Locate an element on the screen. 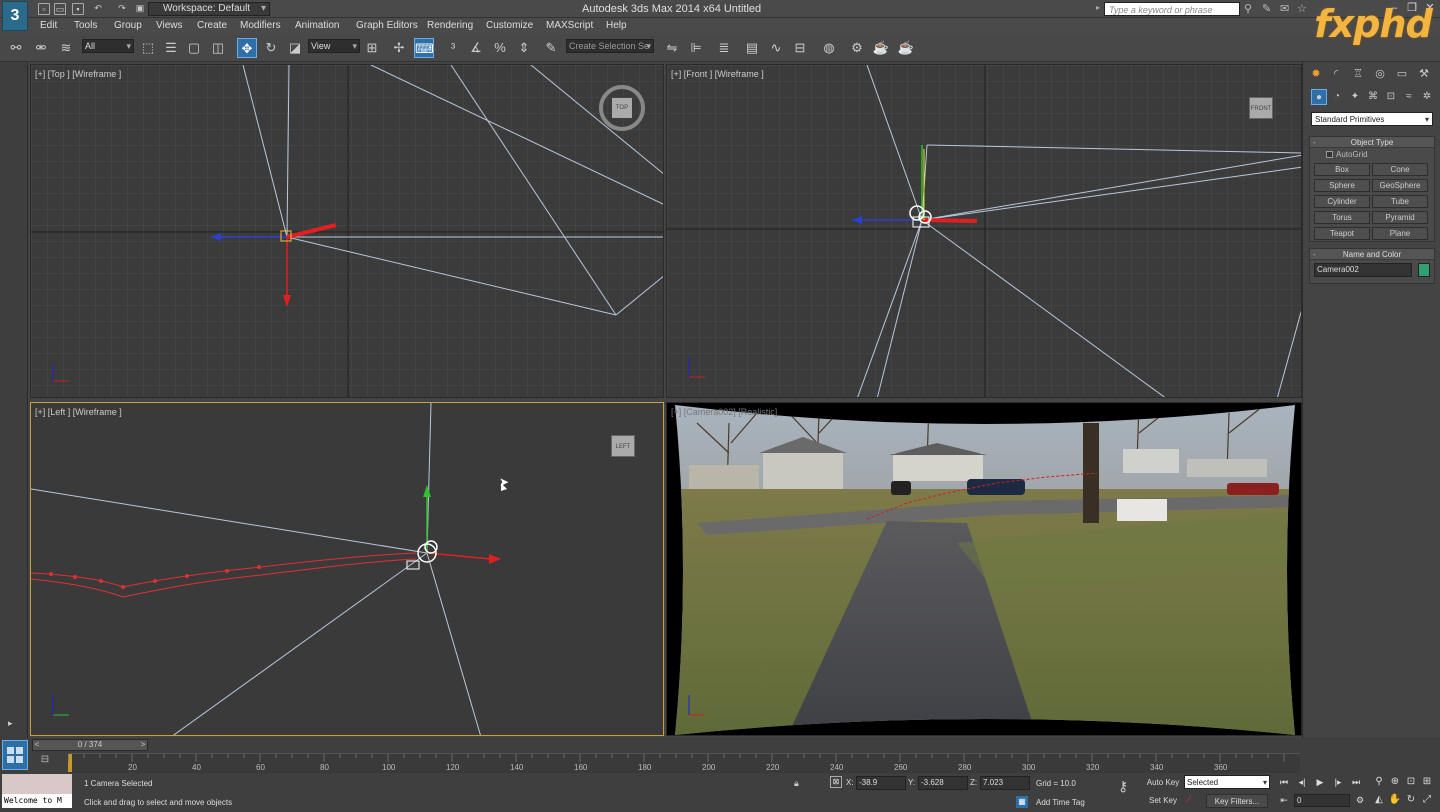  edit-named-selection-icon: ✎ is located at coordinates (551, 48).